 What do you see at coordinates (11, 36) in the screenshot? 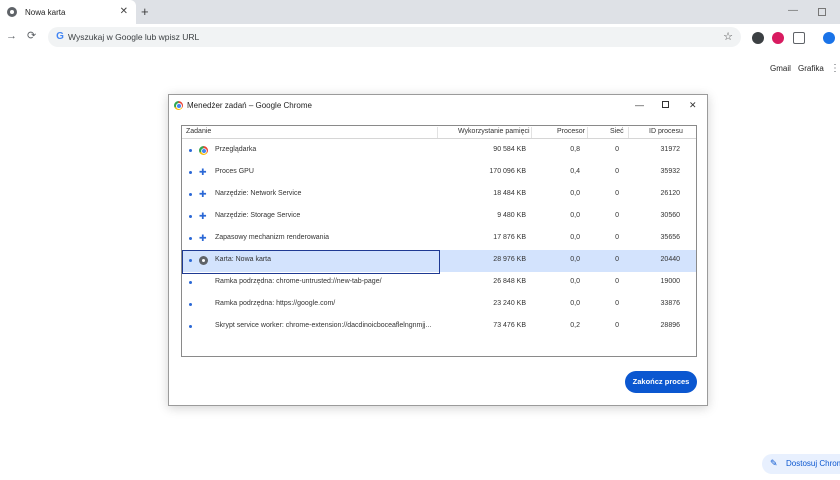
I see `forward-icon: →` at bounding box center [11, 36].